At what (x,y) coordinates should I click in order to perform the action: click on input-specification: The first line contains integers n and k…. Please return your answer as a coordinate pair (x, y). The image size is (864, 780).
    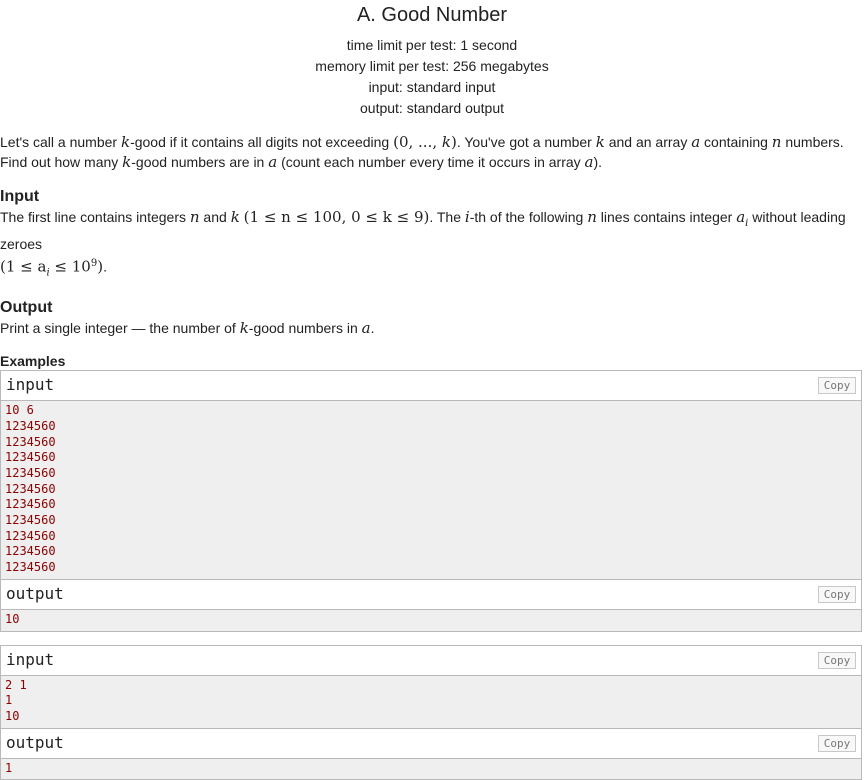
    Looking at the image, I should click on (432, 245).